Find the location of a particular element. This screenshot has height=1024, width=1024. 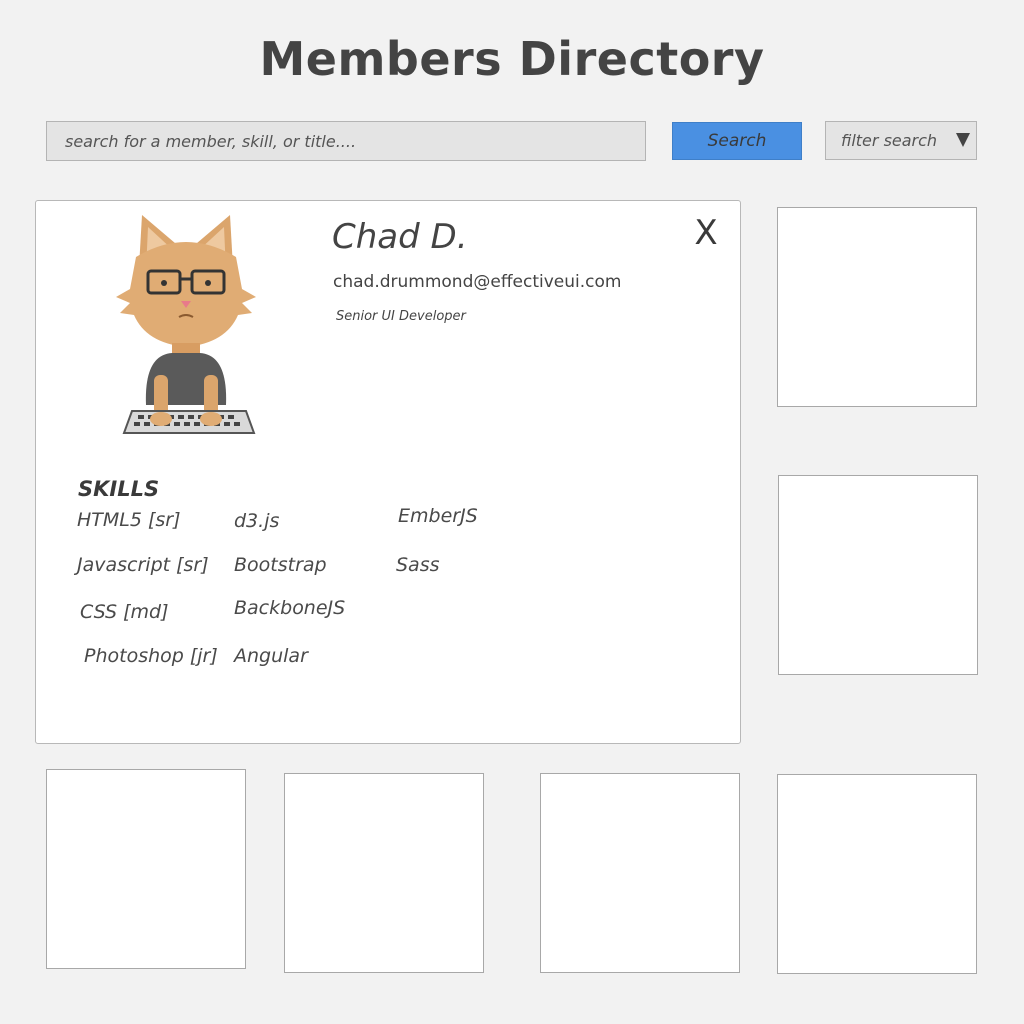

caret-down-icon is located at coordinates (963, 140).